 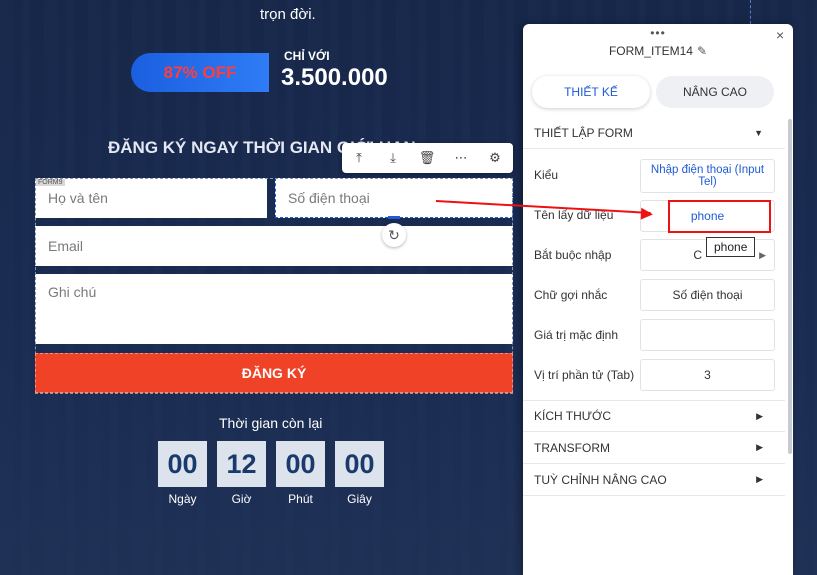 What do you see at coordinates (573, 255) in the screenshot?
I see `required-label: Bắt buộc nhập` at bounding box center [573, 255].